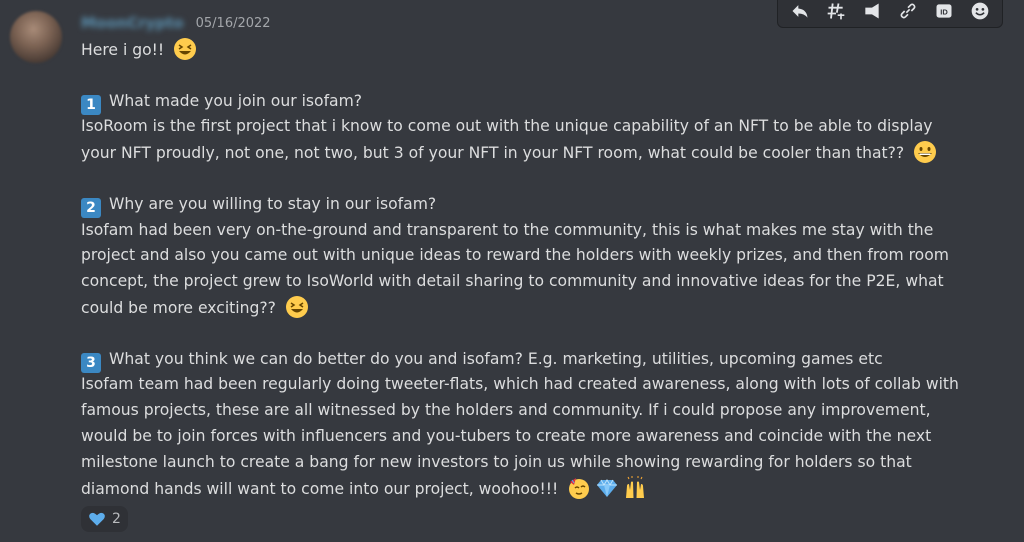 Image resolution: width=1024 pixels, height=542 pixels. I want to click on question-line: 1 What made you join our isofam?, so click(531, 102).